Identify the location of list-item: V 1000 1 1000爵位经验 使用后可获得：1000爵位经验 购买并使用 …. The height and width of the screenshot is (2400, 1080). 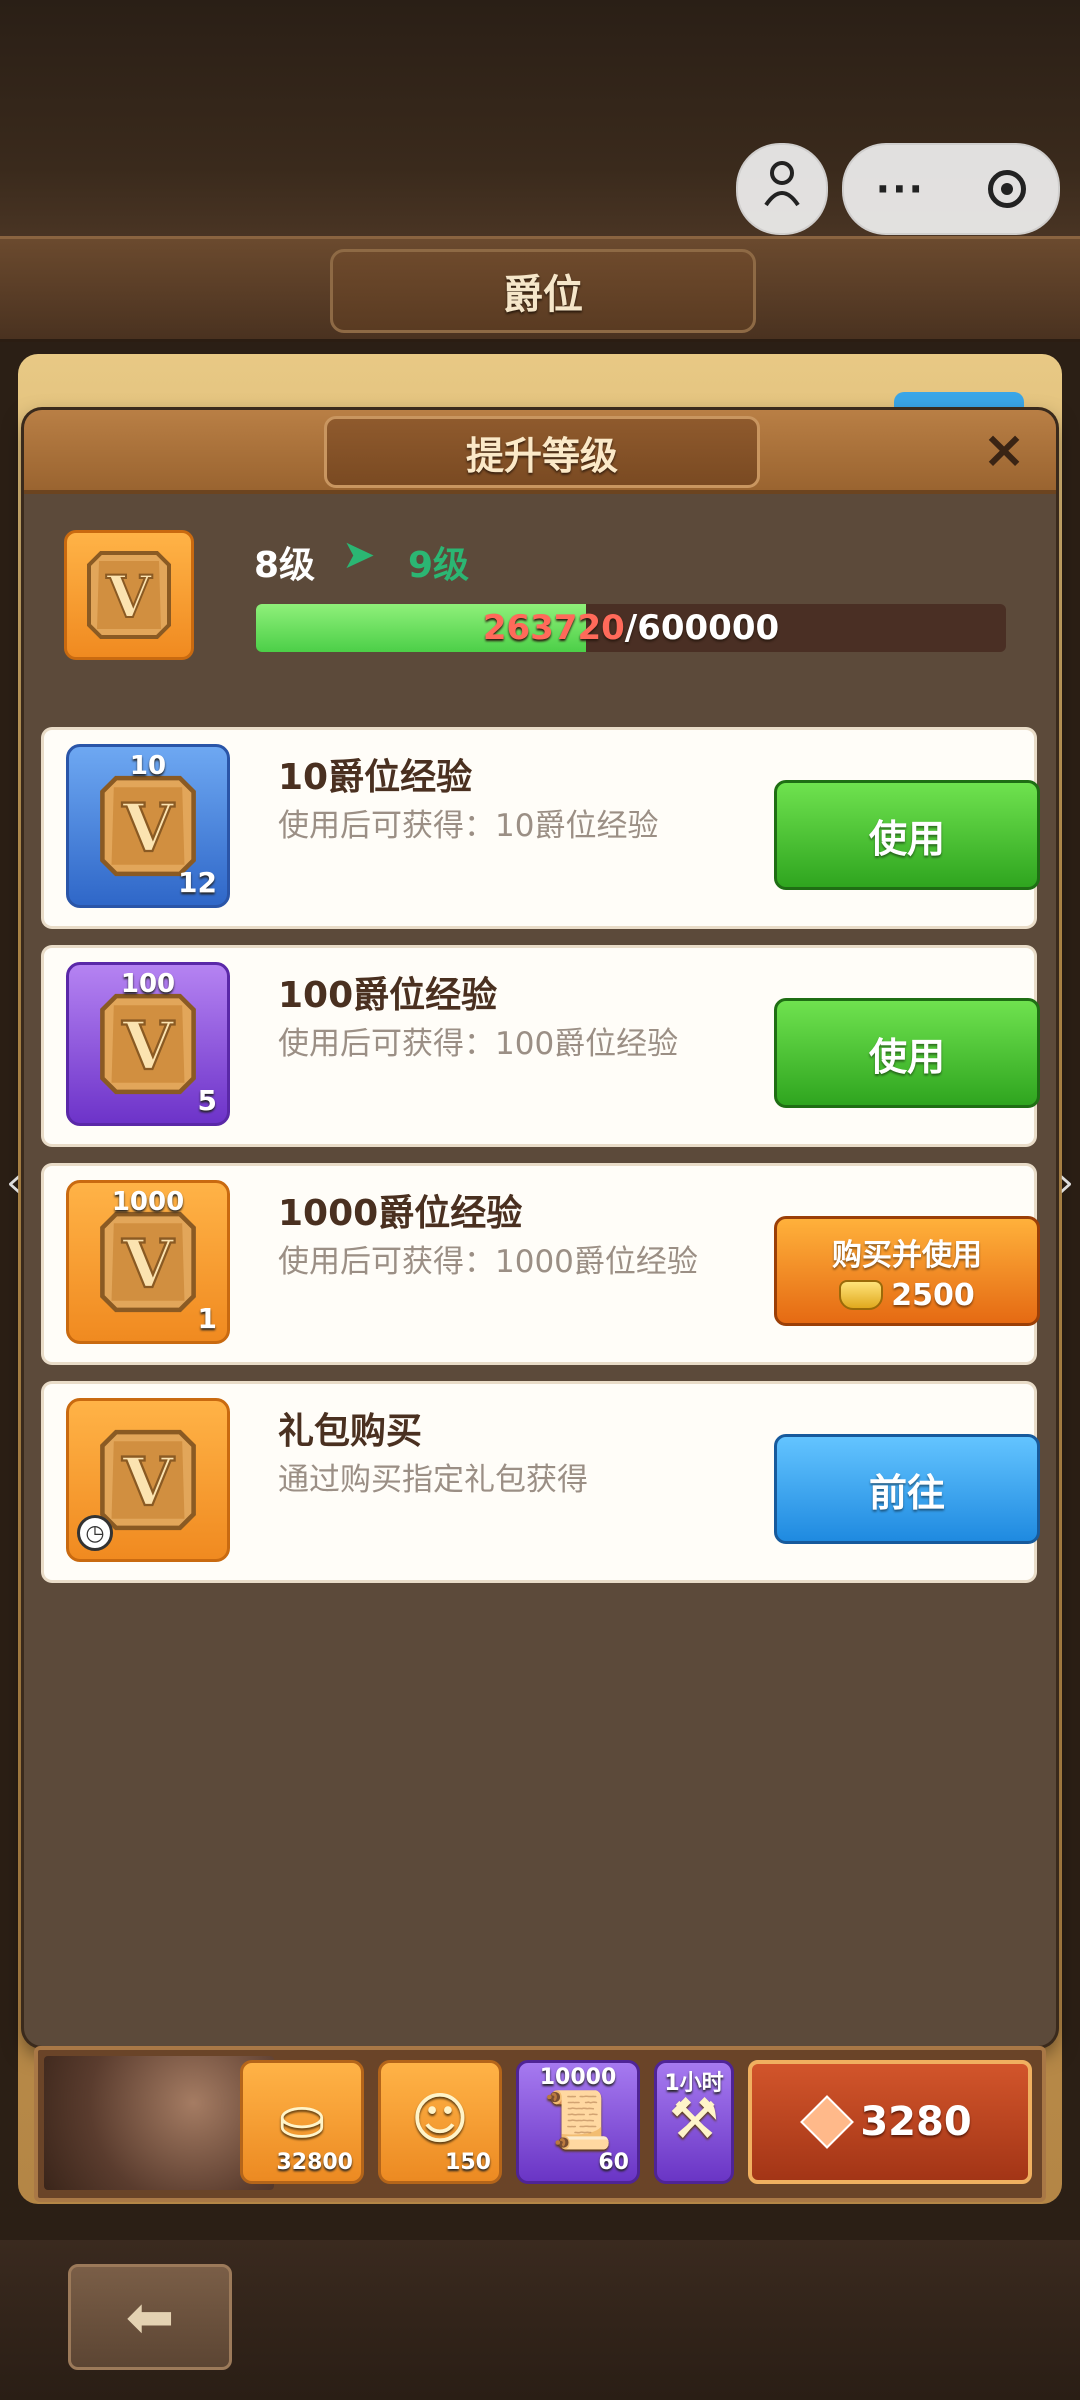
(542, 1264).